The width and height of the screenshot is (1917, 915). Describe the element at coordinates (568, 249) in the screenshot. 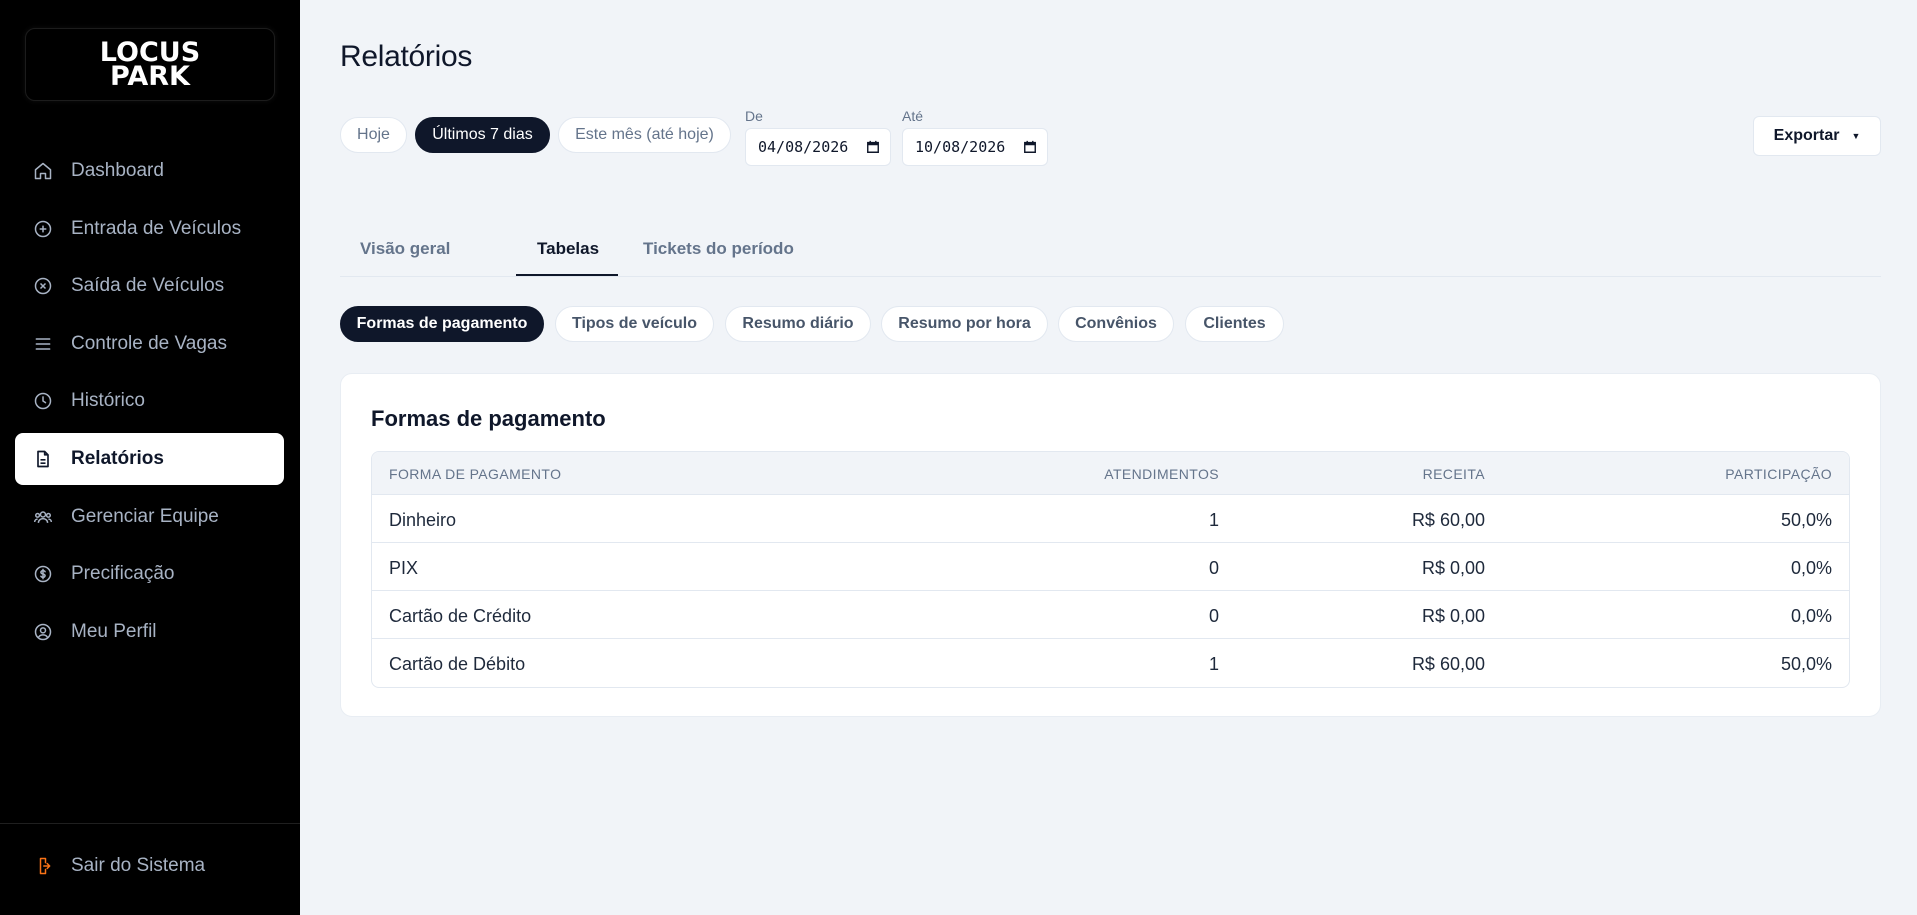

I see `tab-tabelas: Tabelas` at that location.